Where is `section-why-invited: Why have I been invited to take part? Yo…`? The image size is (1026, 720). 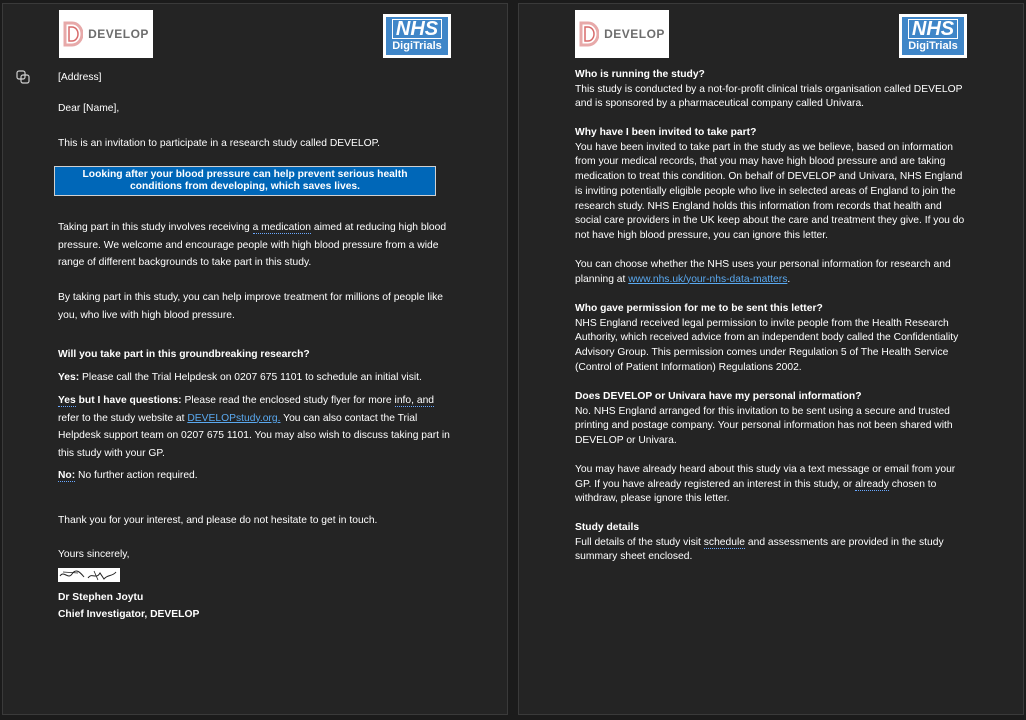 section-why-invited: Why have I been invited to take part? Yo… is located at coordinates (769, 185).